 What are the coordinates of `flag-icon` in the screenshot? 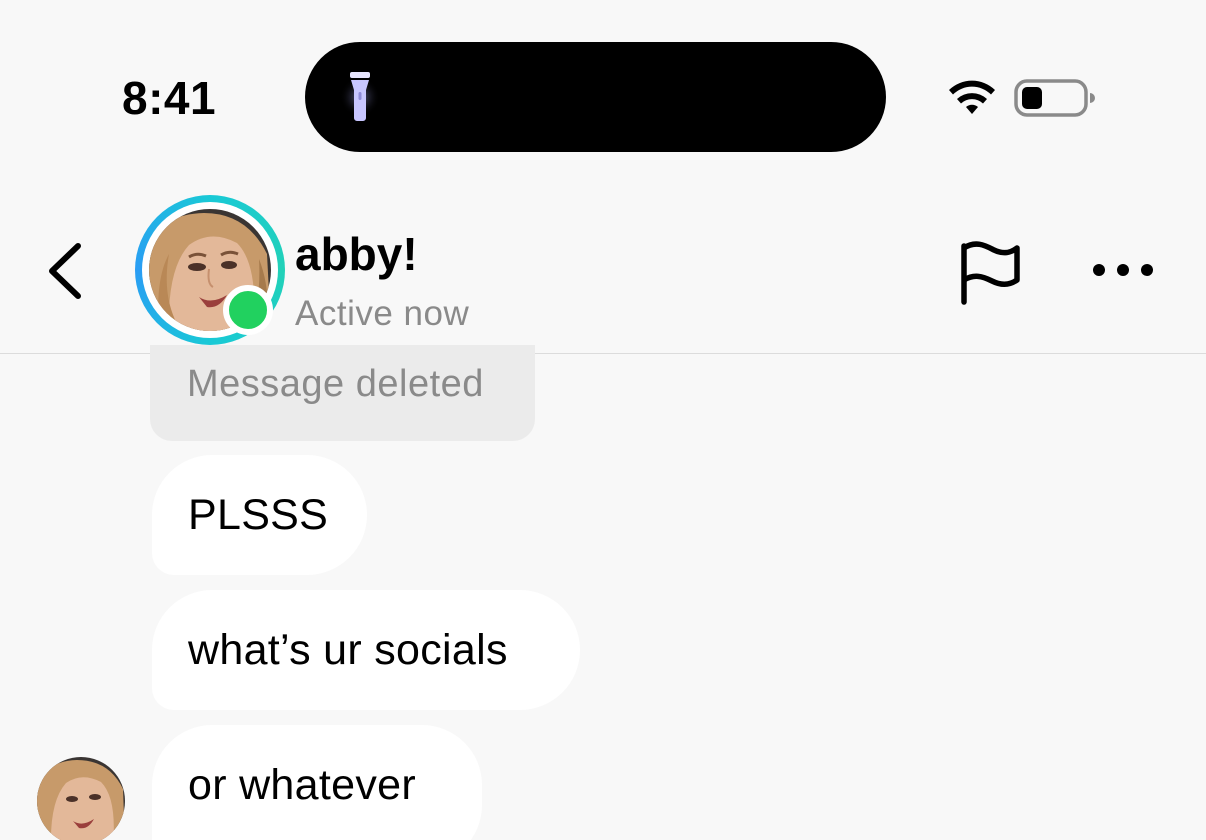 It's located at (989, 272).